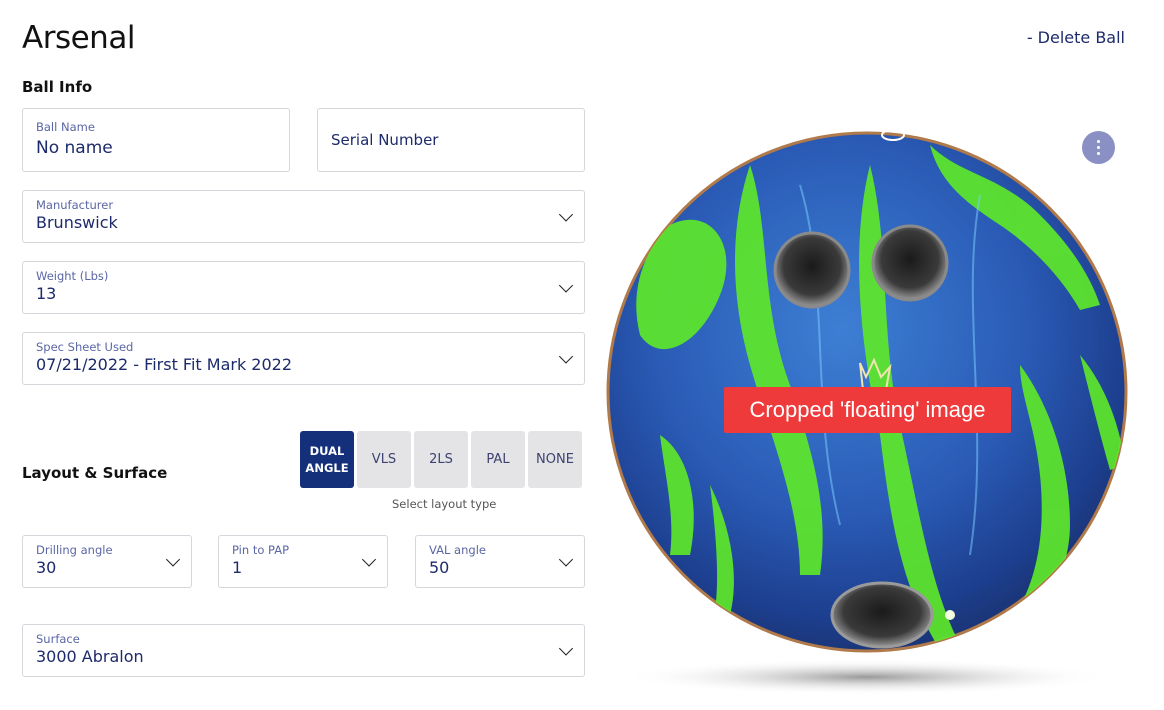  What do you see at coordinates (261, 550) in the screenshot?
I see `pin-to-pap-label: Pin to PAP` at bounding box center [261, 550].